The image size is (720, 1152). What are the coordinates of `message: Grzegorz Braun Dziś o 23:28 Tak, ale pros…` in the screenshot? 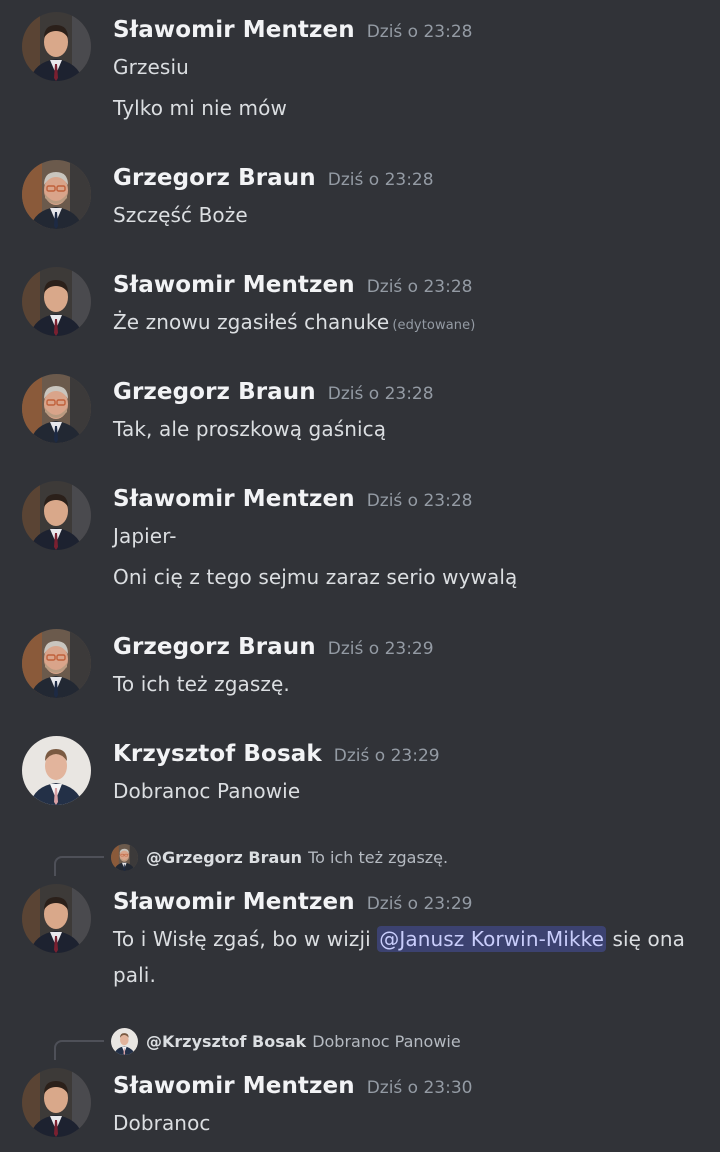 It's located at (360, 412).